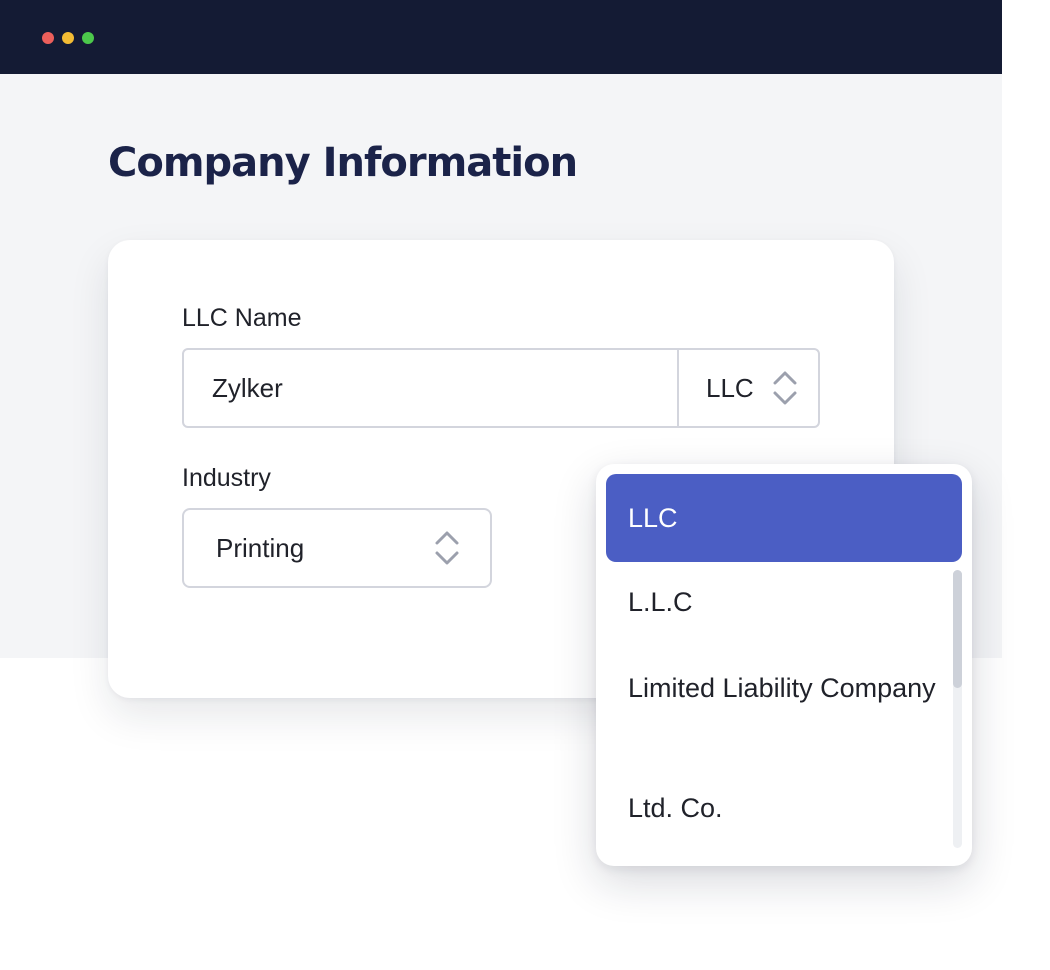 The width and height of the screenshot is (1050, 970). I want to click on dropdown-scrollbar, so click(957, 709).